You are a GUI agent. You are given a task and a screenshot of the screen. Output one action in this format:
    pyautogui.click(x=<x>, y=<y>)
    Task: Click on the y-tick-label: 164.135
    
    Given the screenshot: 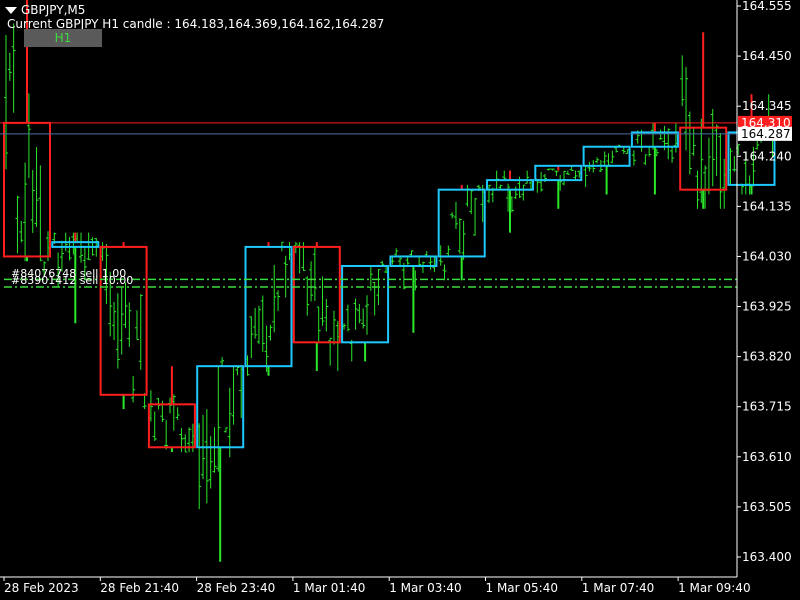 What is the action you would take?
    pyautogui.click(x=767, y=206)
    